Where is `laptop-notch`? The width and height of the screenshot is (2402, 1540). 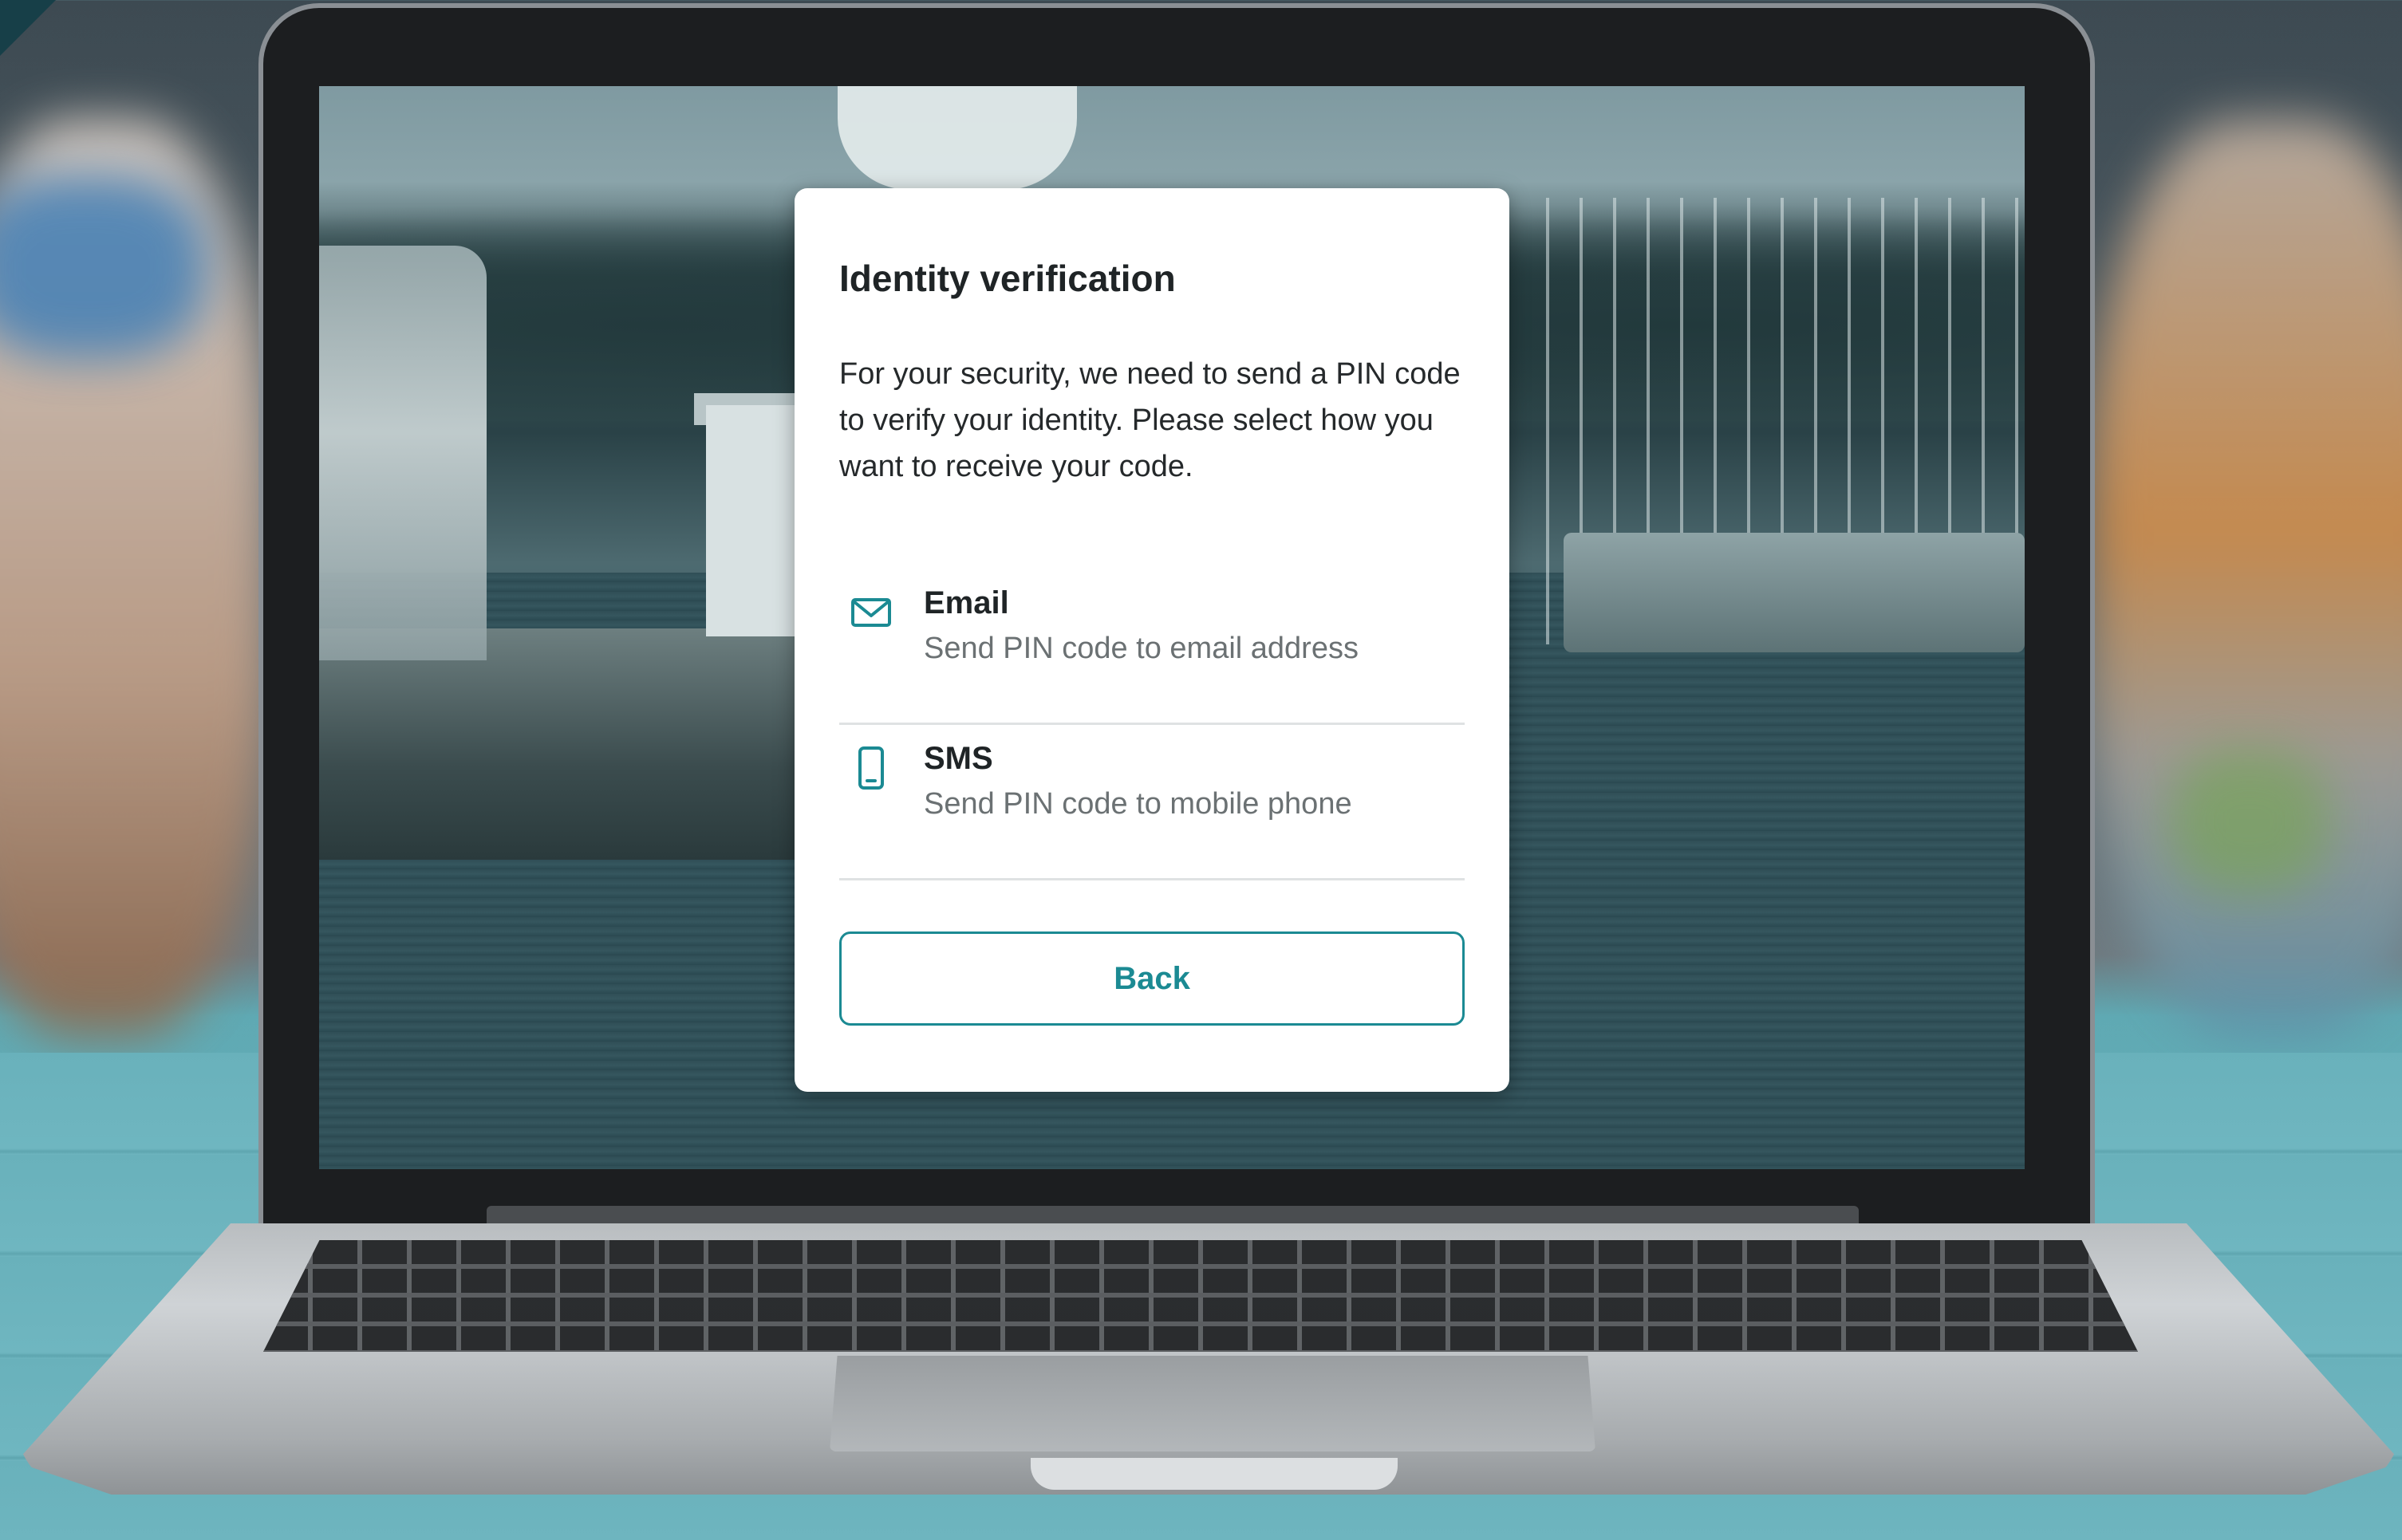 laptop-notch is located at coordinates (1214, 1474).